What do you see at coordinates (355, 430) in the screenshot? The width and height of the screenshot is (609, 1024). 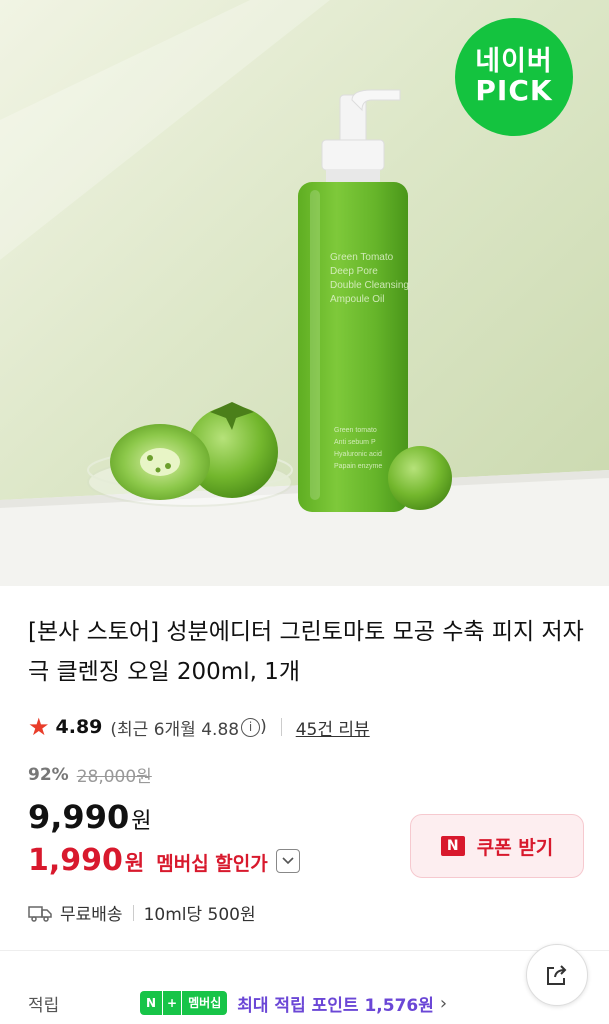 I see `svg-text: Green tomato` at bounding box center [355, 430].